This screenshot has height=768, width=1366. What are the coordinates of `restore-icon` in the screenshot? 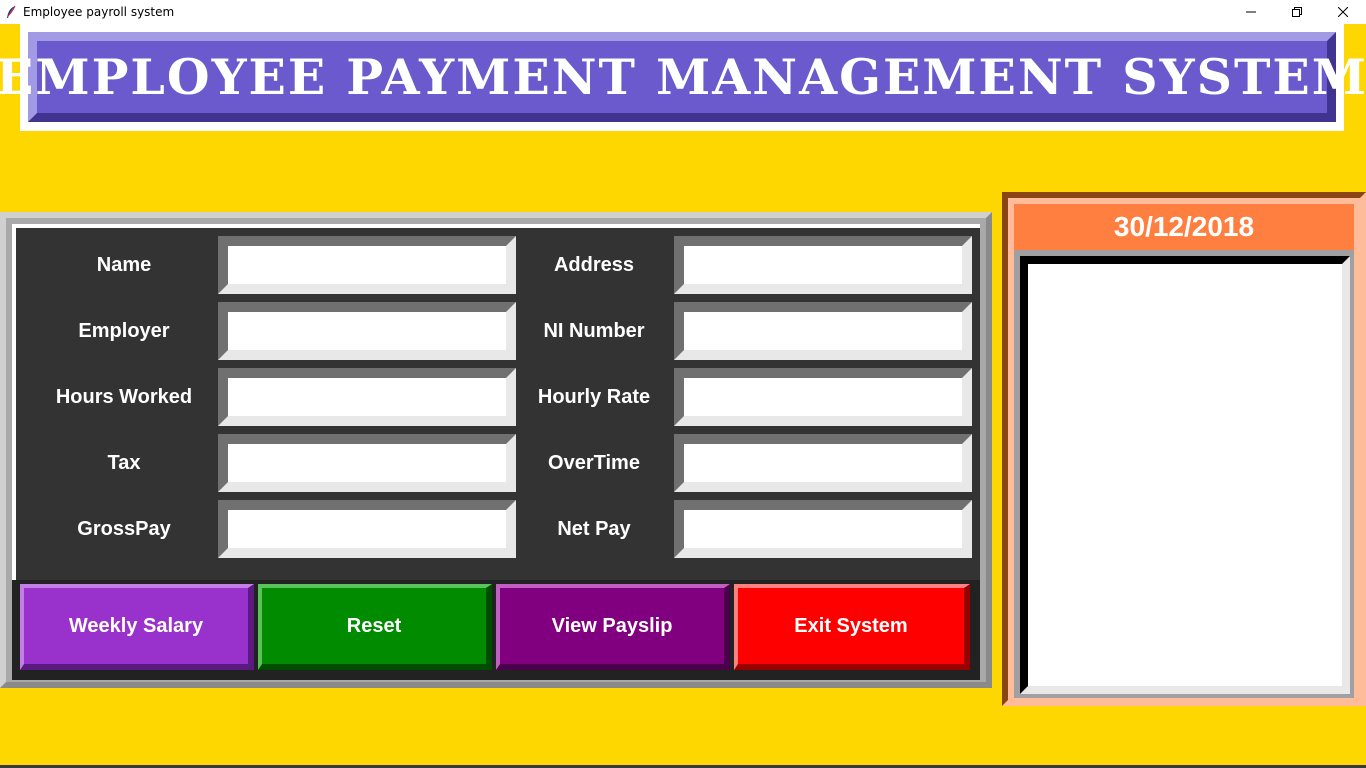 It's located at (1297, 12).